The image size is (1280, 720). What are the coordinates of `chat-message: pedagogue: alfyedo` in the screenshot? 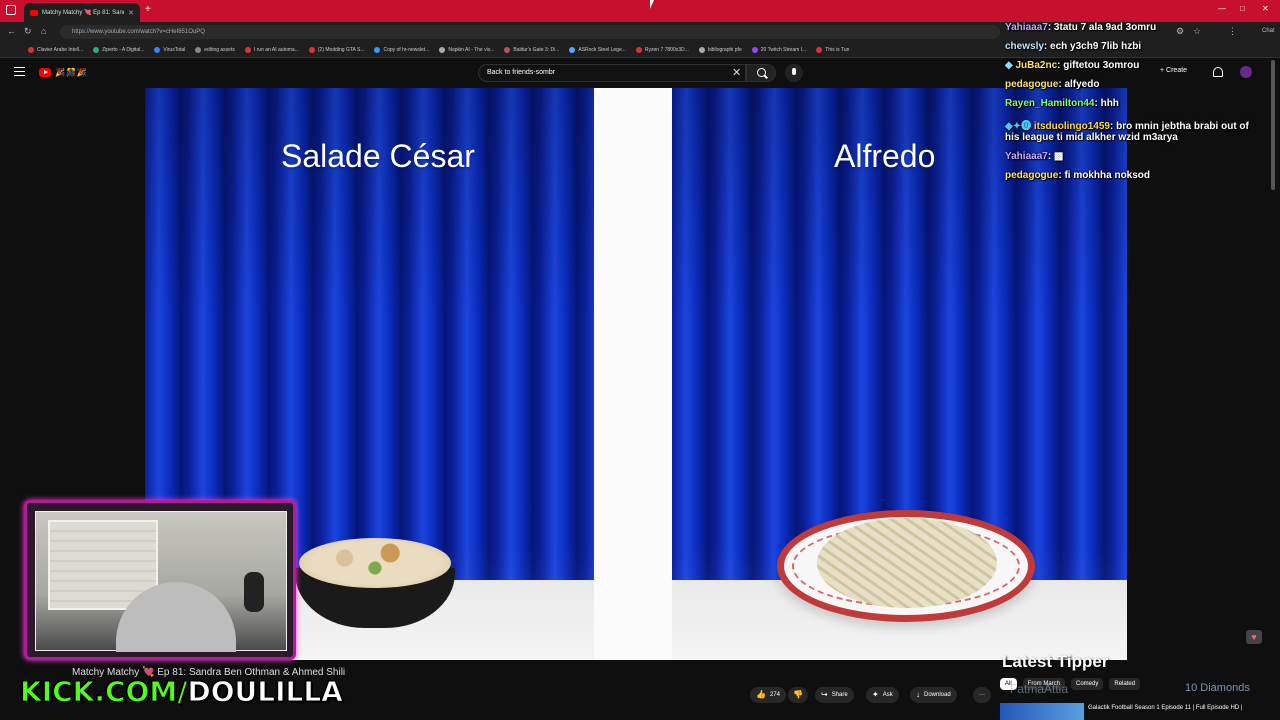 It's located at (1052, 84).